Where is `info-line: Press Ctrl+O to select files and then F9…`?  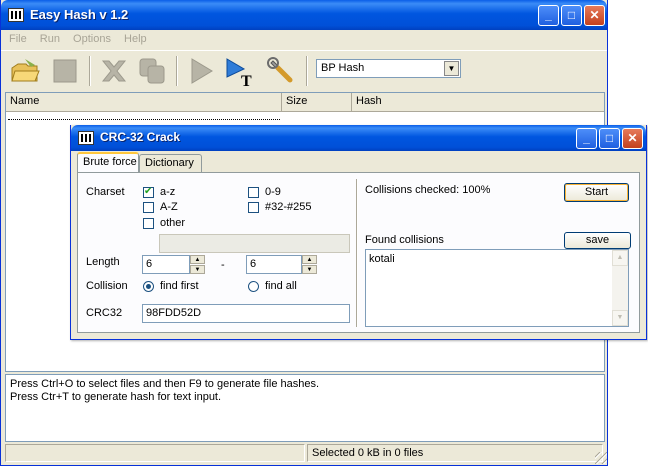 info-line: Press Ctrl+O to select files and then F9… is located at coordinates (165, 384).